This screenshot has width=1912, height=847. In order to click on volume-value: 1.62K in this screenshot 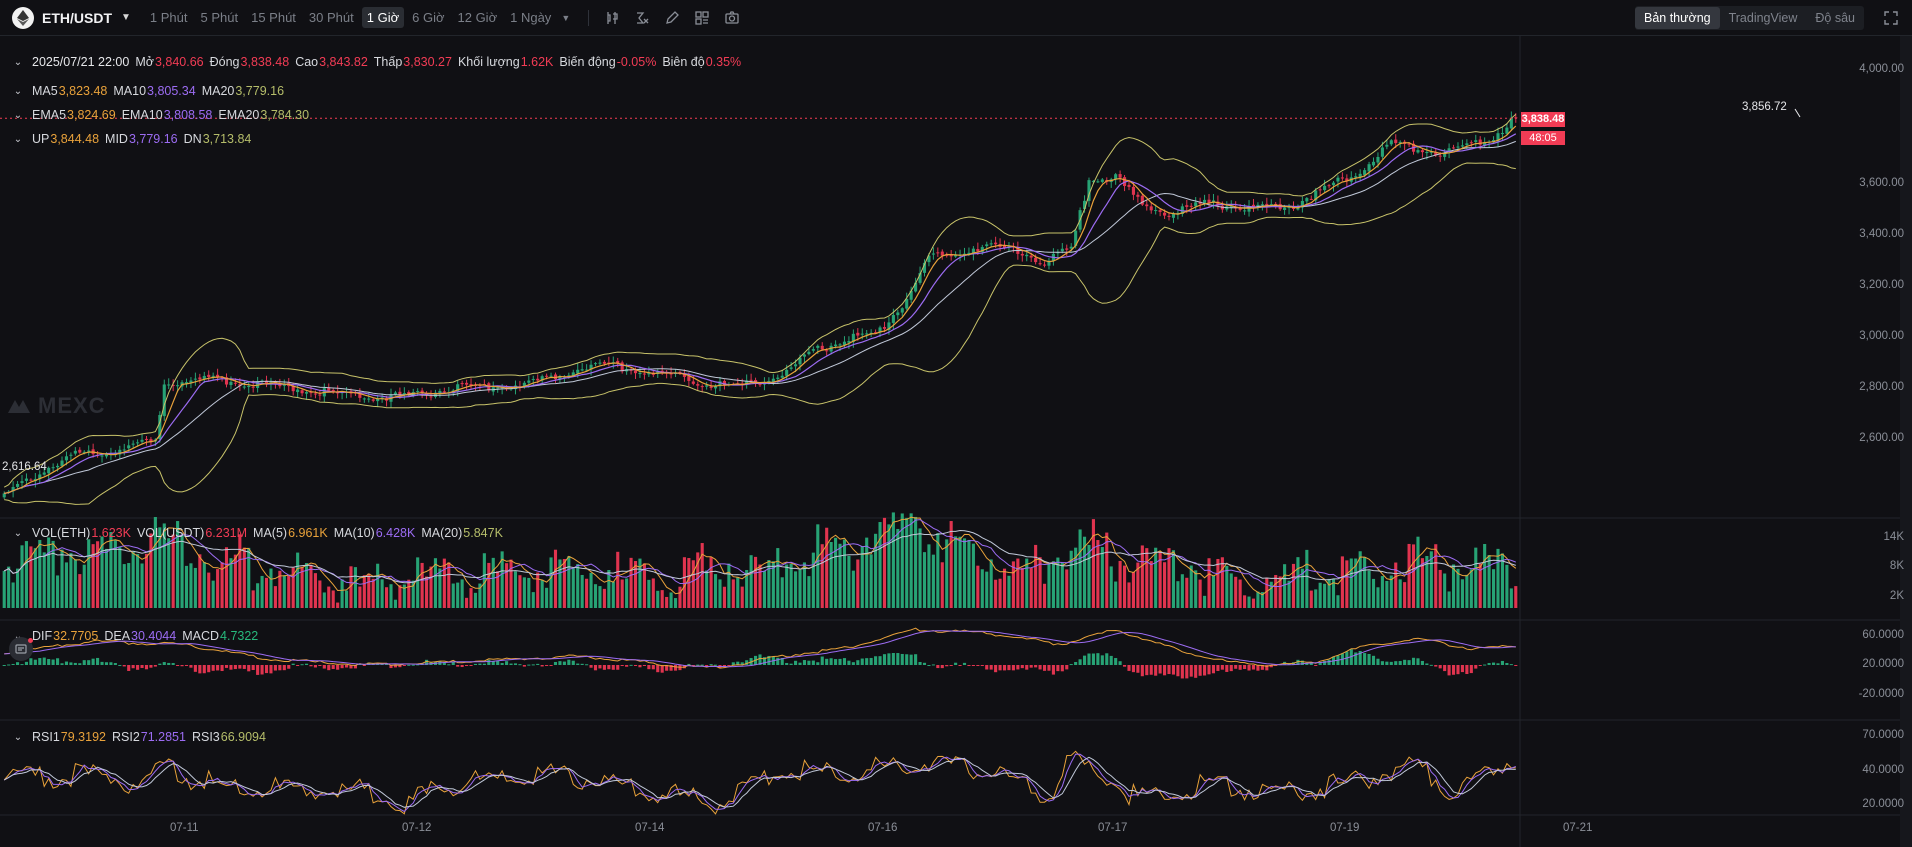, I will do `click(537, 62)`.